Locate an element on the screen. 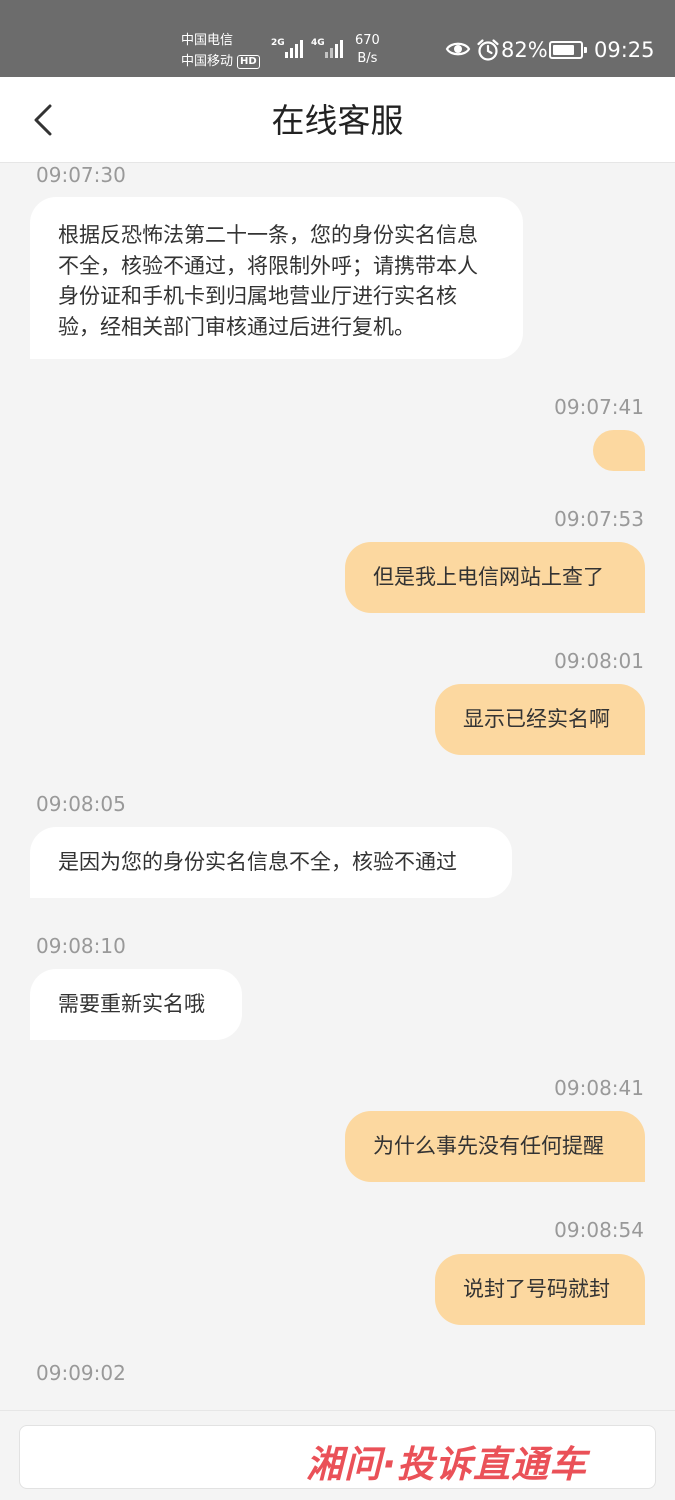 Image resolution: width=675 pixels, height=1500 pixels. message-timestamp: 09:09:02 is located at coordinates (81, 1373).